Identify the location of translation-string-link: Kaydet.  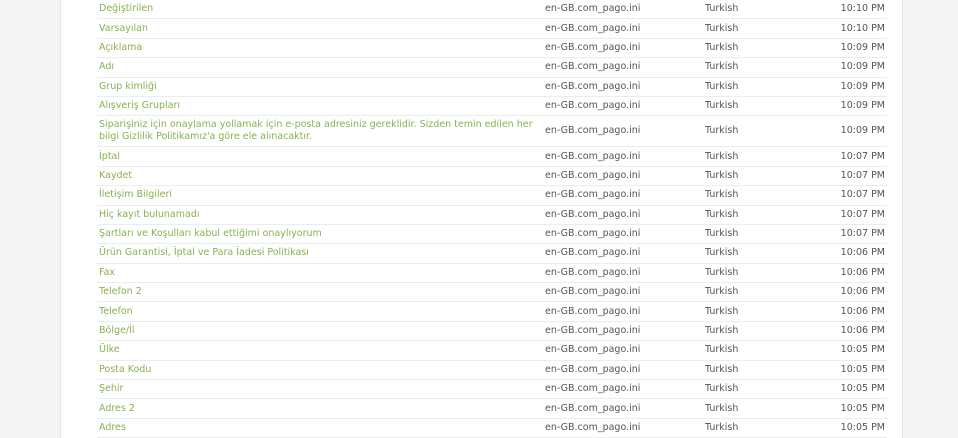
(115, 175).